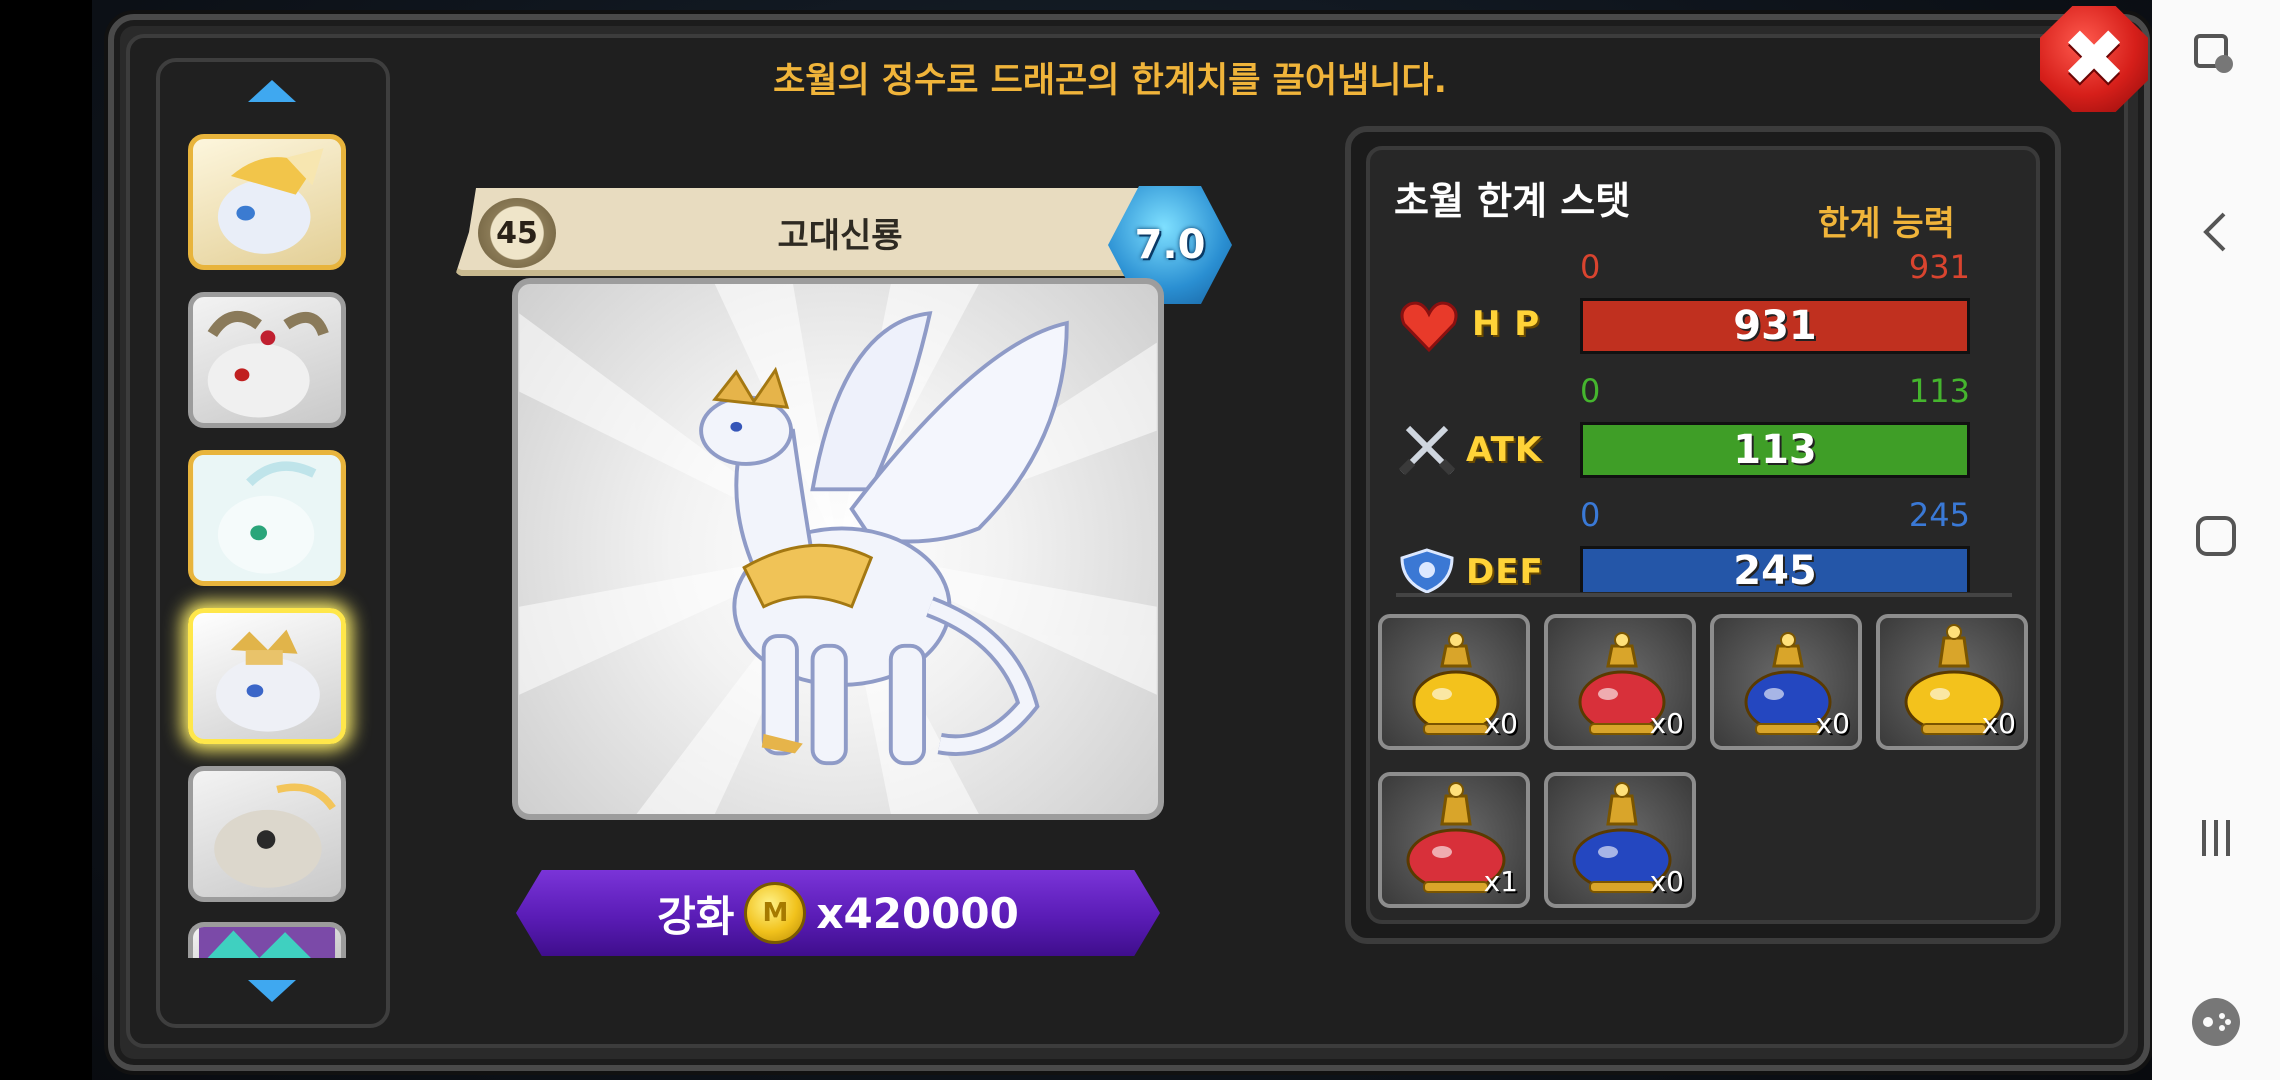 The image size is (2280, 1080). What do you see at coordinates (1939, 515) in the screenshot?
I see `def-max-value: 245` at bounding box center [1939, 515].